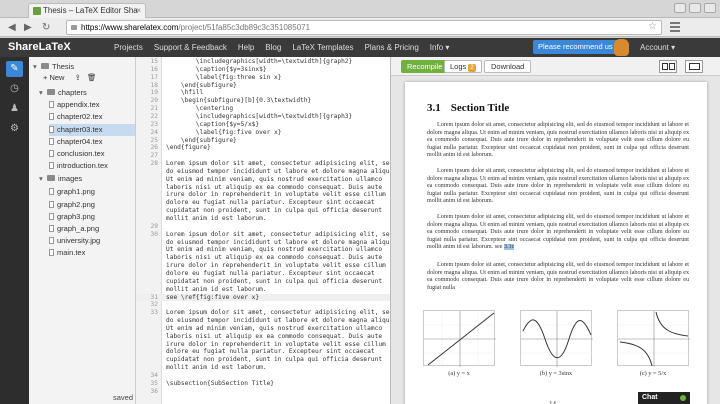 The height and width of the screenshot is (404, 720). I want to click on history-icon: ◷, so click(14, 89).